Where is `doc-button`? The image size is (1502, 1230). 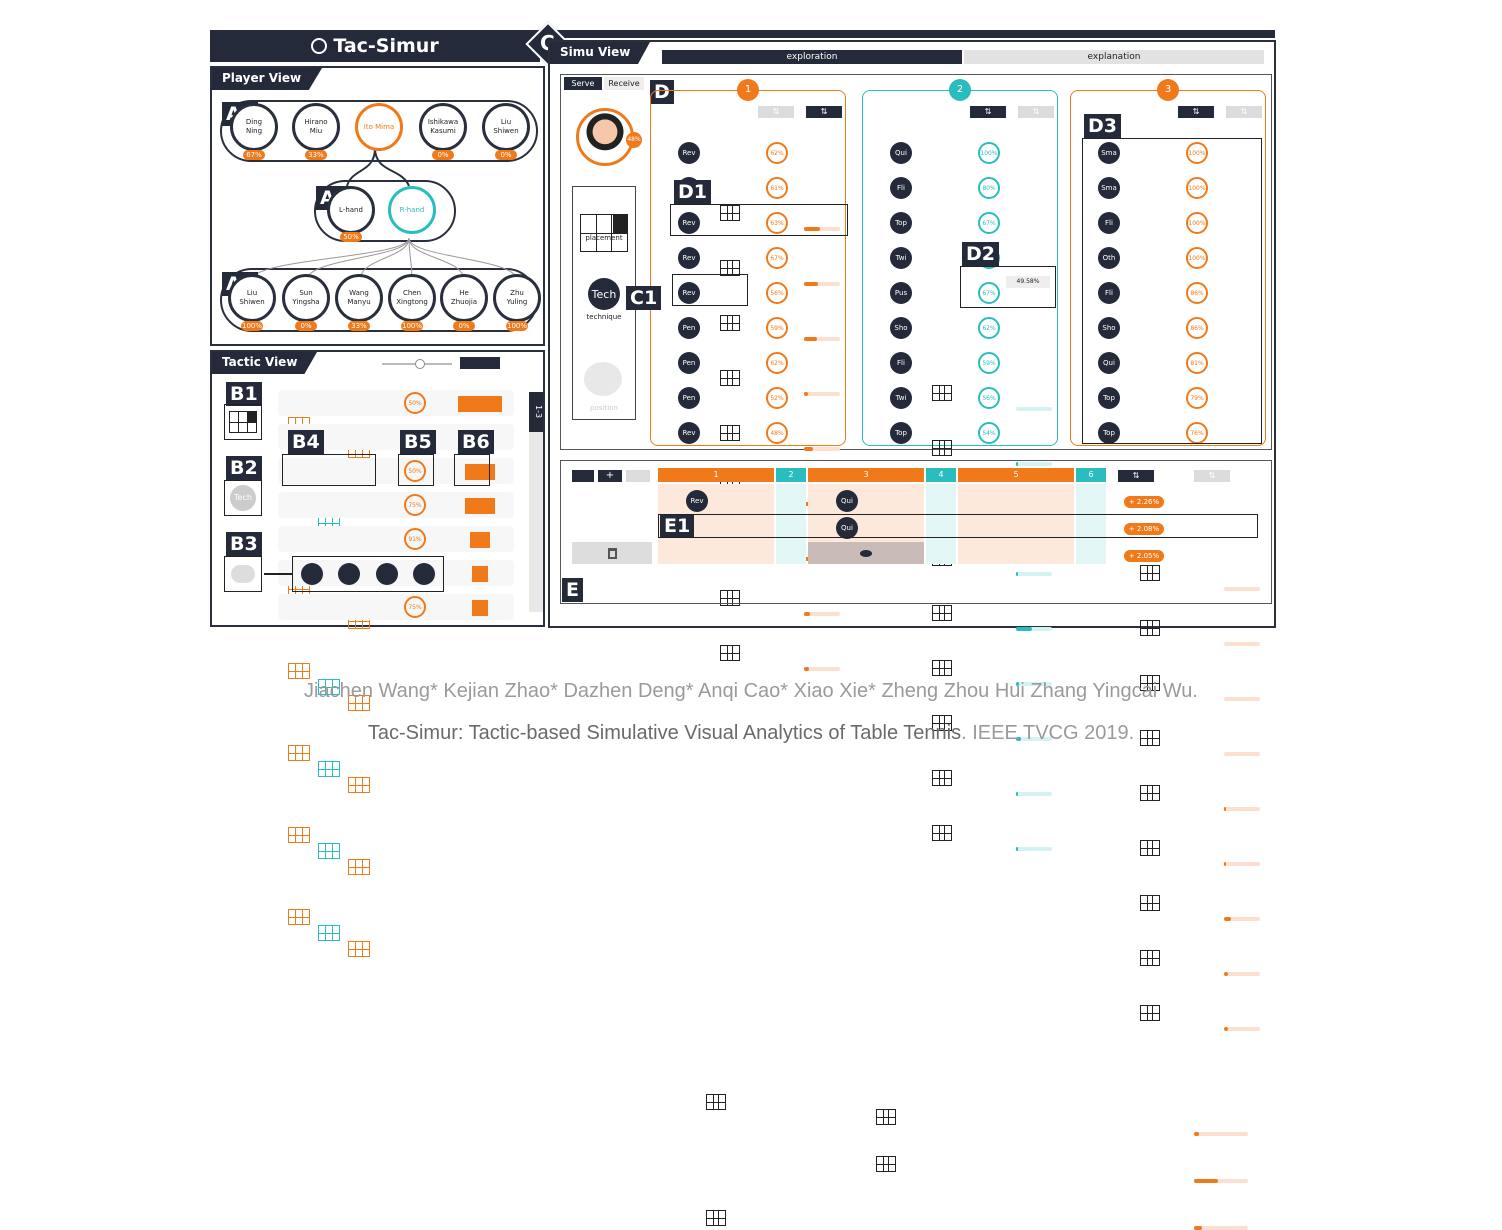
doc-button is located at coordinates (583, 476).